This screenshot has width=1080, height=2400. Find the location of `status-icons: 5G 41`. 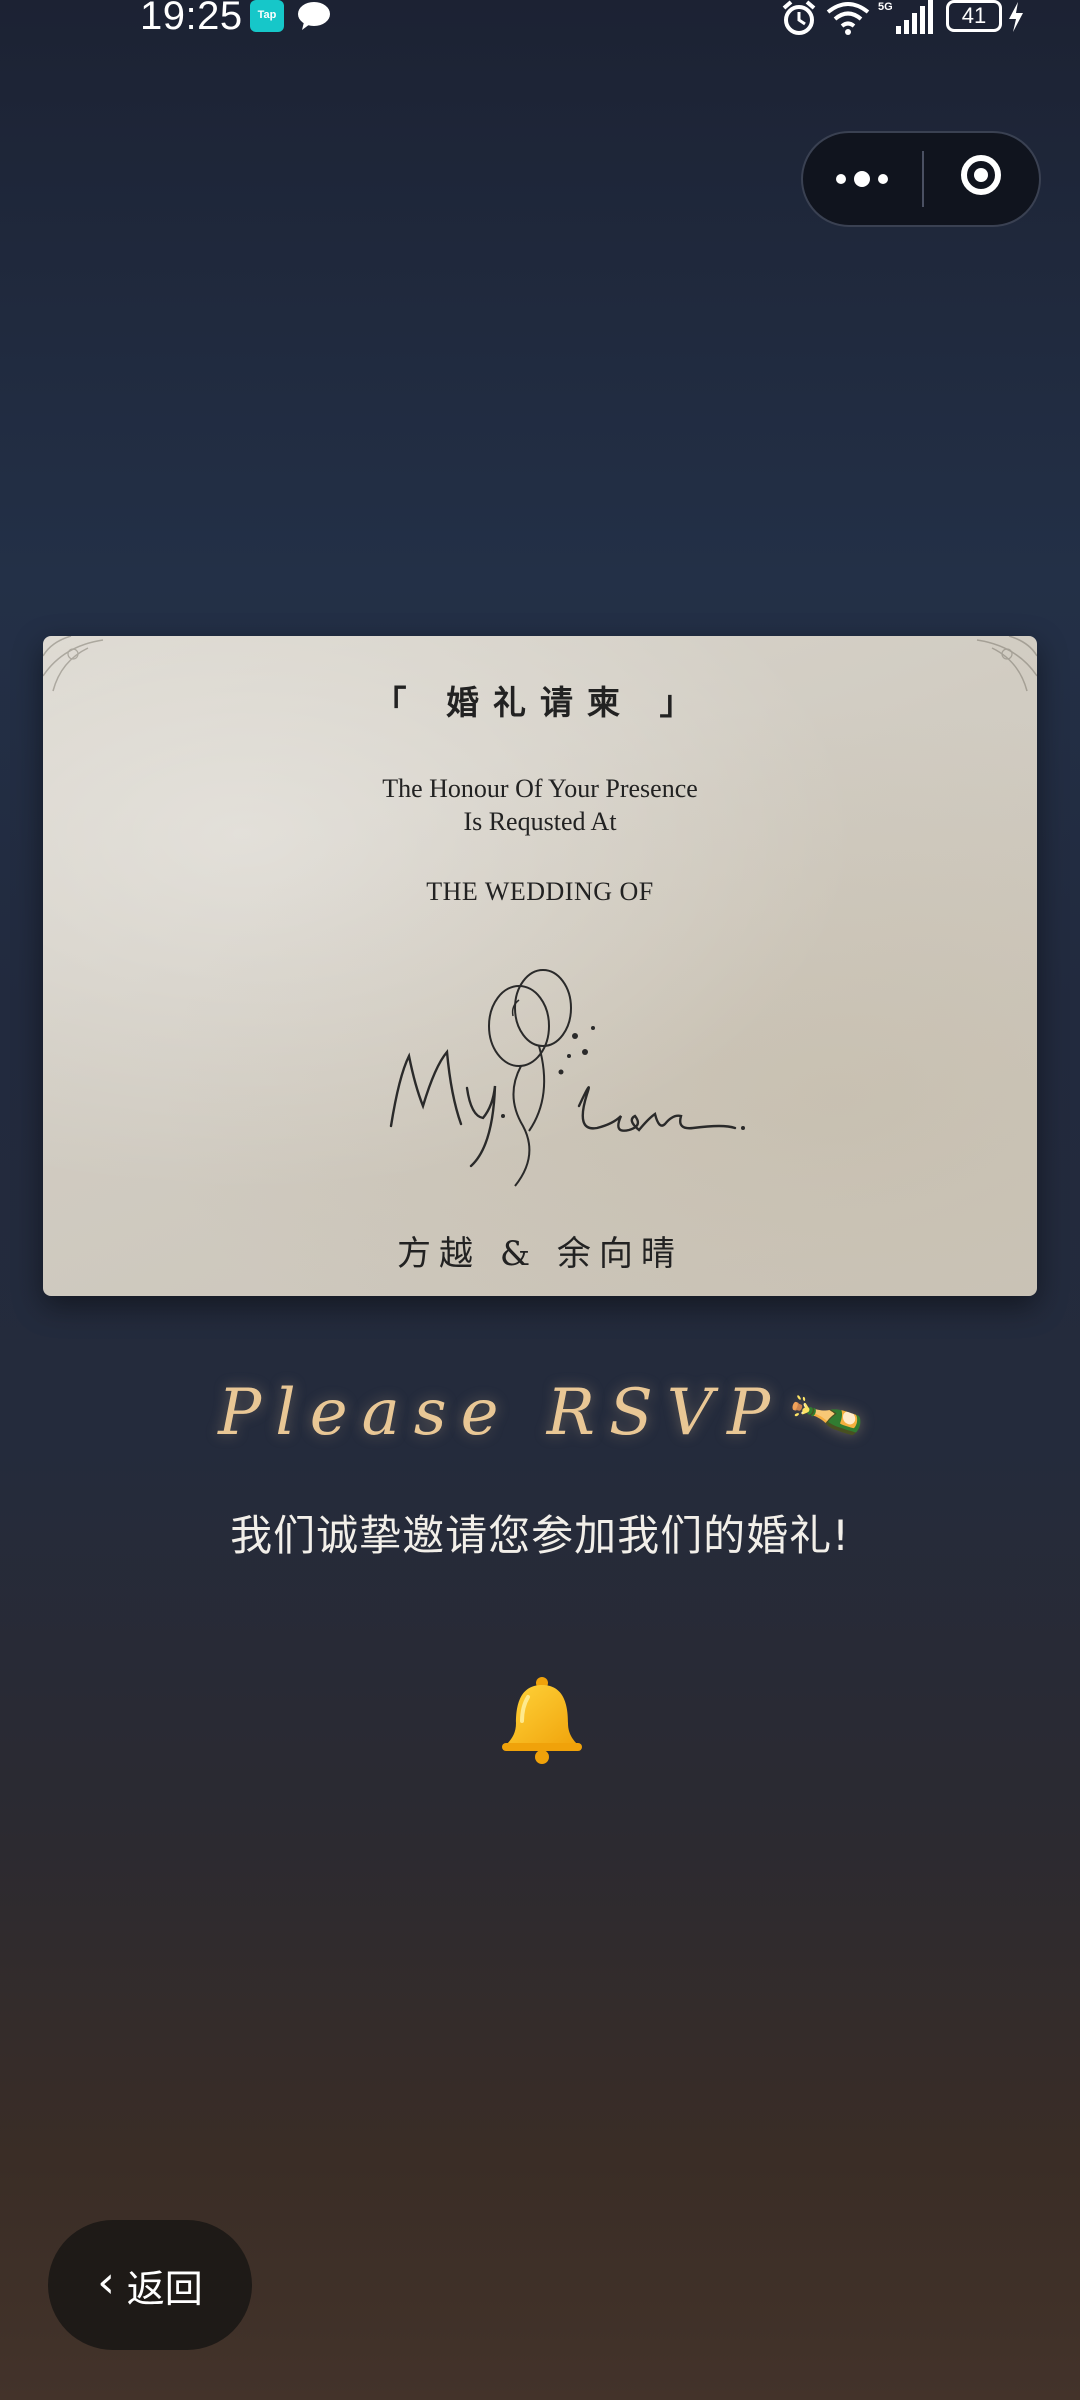

status-icons: 5G 41 is located at coordinates (910, 18).